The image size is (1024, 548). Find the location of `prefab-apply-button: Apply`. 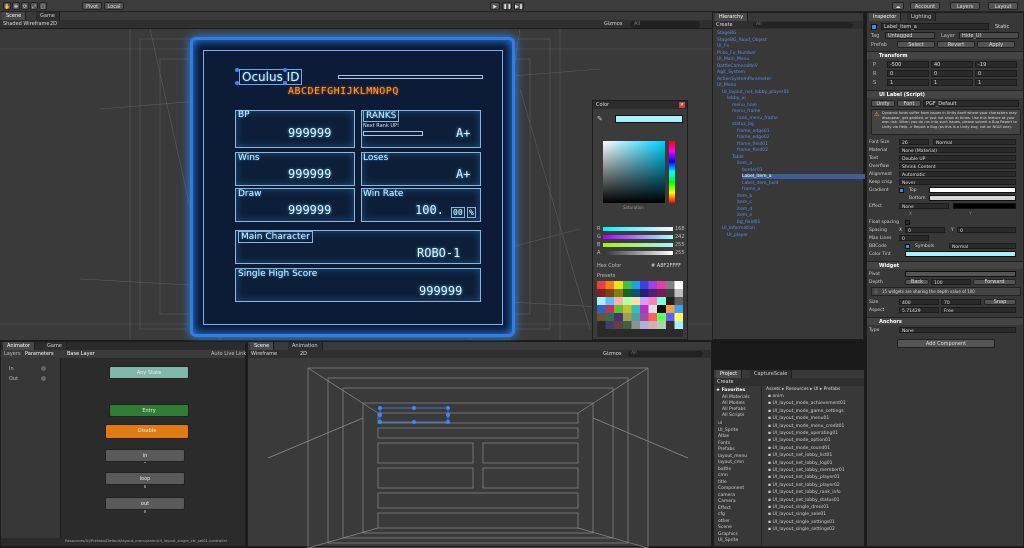

prefab-apply-button: Apply is located at coordinates (996, 44).